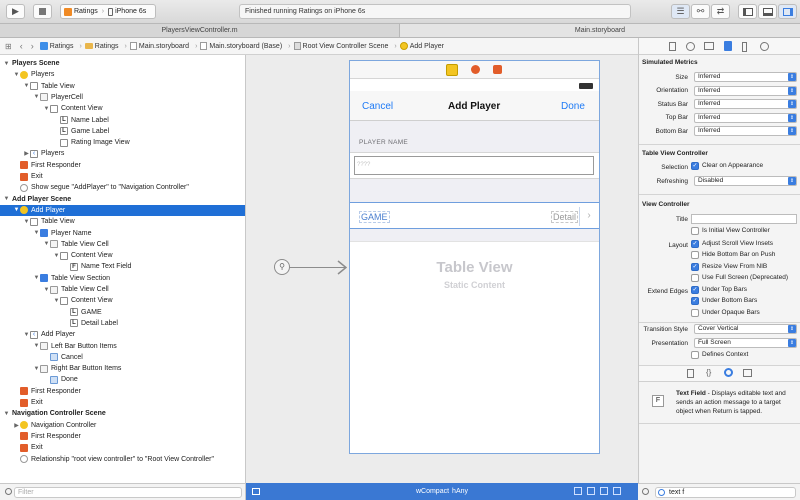 This screenshot has width=800, height=500. I want to click on attributes-icon, so click(728, 46).